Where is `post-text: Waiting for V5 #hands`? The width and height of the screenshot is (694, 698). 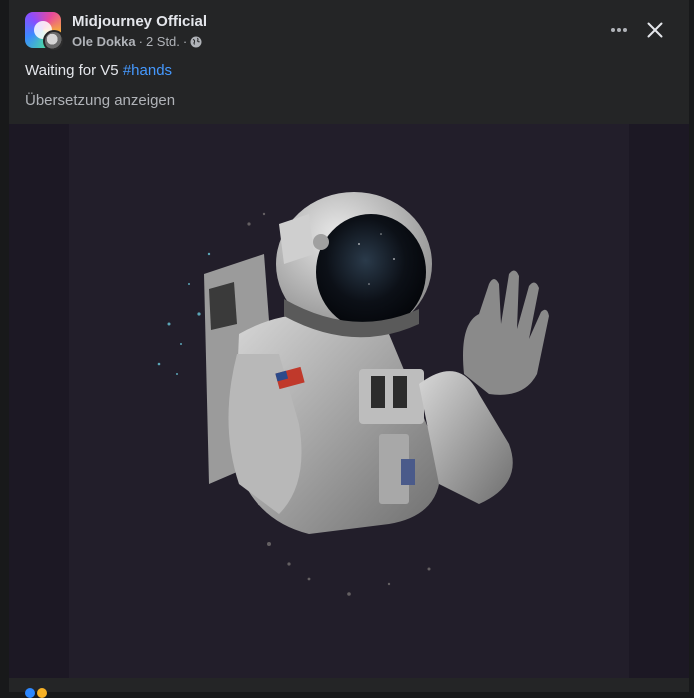
post-text: Waiting for V5 #hands is located at coordinates (98, 70).